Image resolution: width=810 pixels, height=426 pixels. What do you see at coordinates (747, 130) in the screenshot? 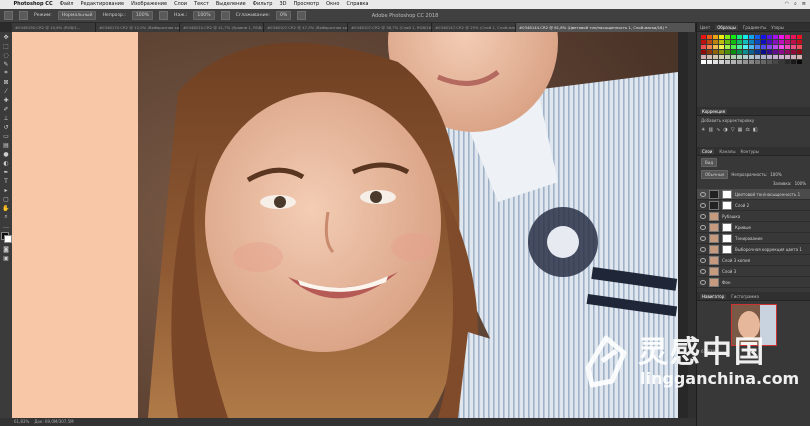
I see `color-balance-icon: ⚖` at bounding box center [747, 130].